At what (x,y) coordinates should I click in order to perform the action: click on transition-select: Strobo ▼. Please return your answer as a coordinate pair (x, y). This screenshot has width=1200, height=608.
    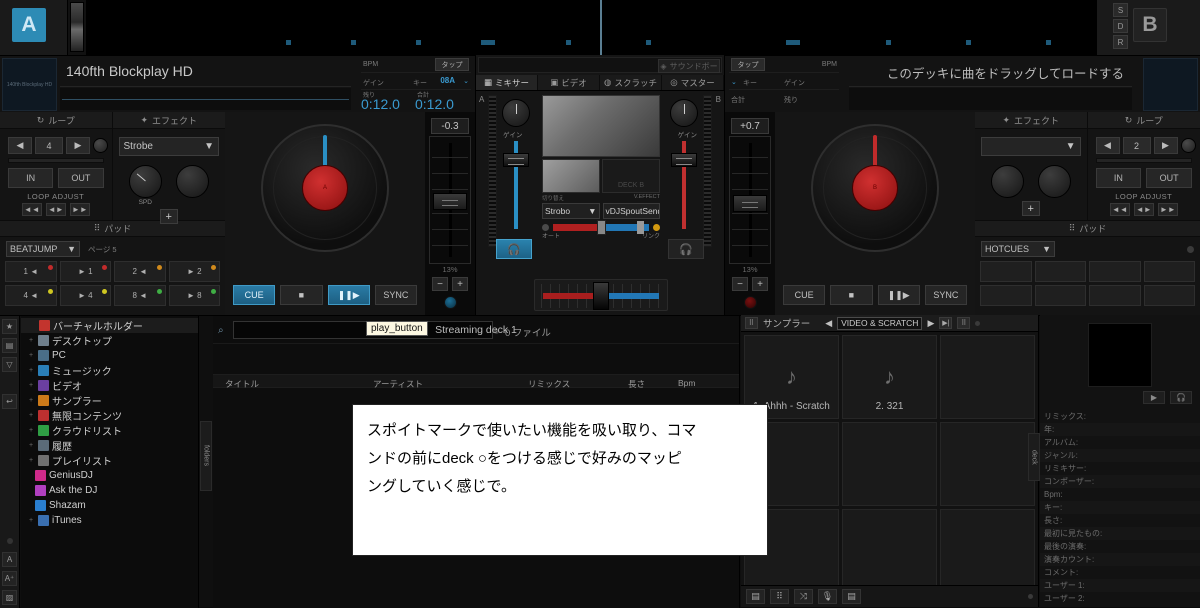
    Looking at the image, I should click on (571, 211).